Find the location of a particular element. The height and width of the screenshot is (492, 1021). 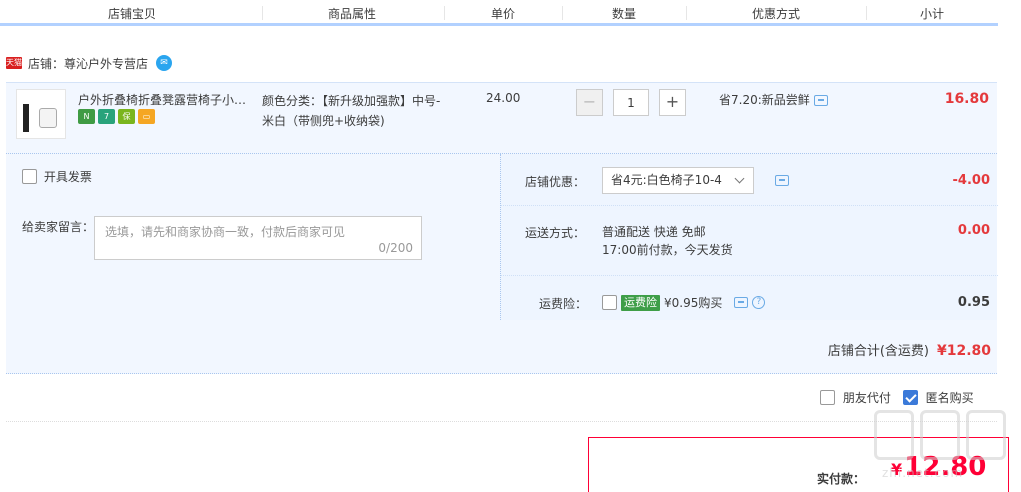

invoice-checkbox is located at coordinates (29, 176).